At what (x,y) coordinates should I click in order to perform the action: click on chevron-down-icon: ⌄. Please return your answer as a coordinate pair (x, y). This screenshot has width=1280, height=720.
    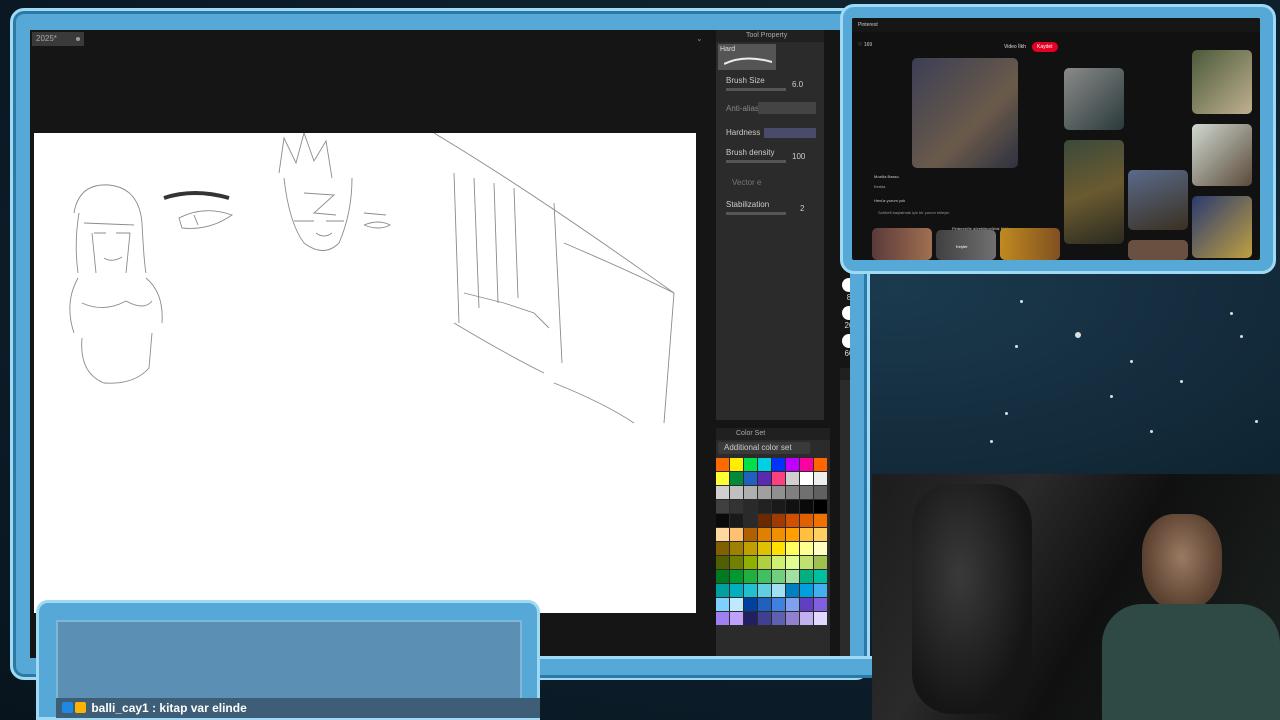
    Looking at the image, I should click on (699, 38).